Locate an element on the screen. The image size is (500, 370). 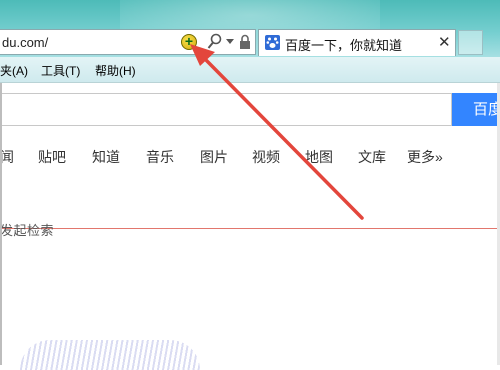
dropdown-icon is located at coordinates (230, 42).